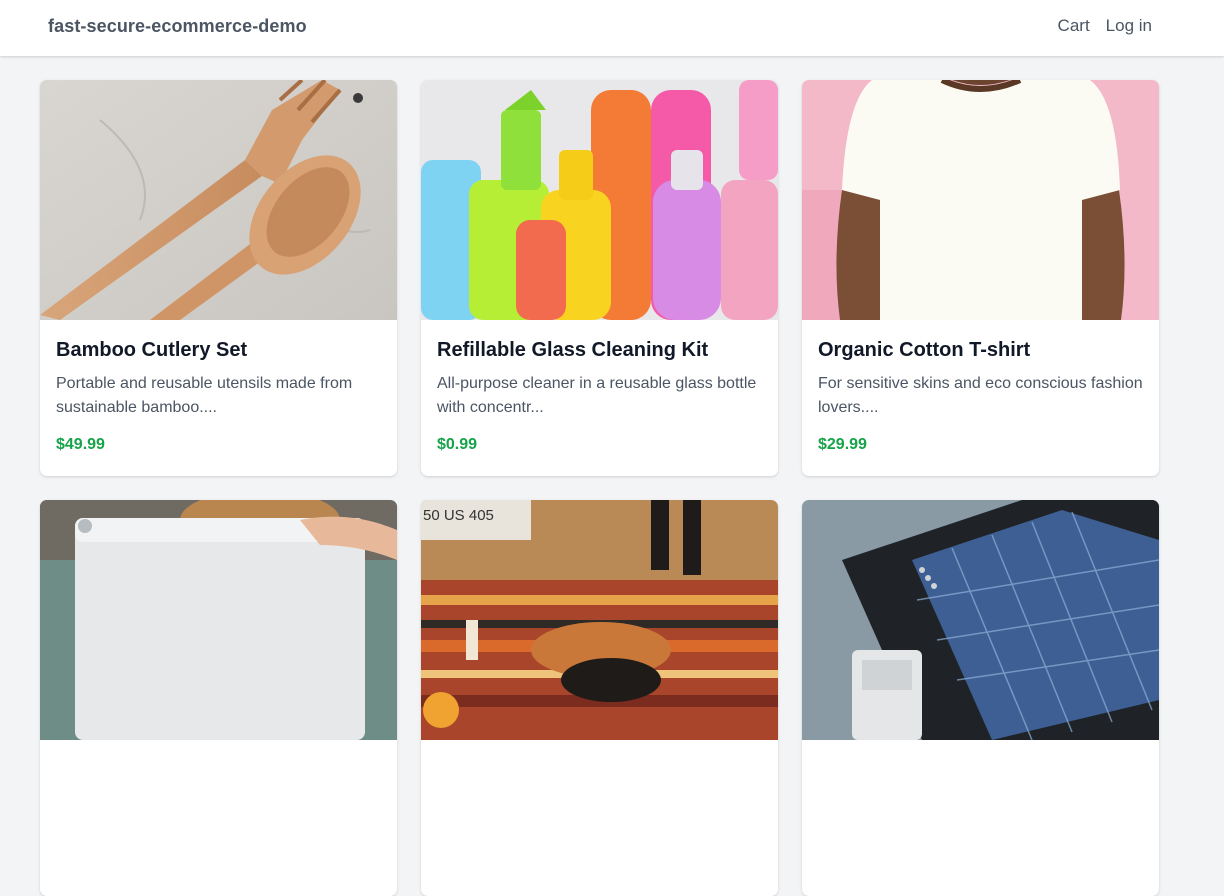 This screenshot has height=896, width=1224. I want to click on cleaning-bottles-photo, so click(599, 200).